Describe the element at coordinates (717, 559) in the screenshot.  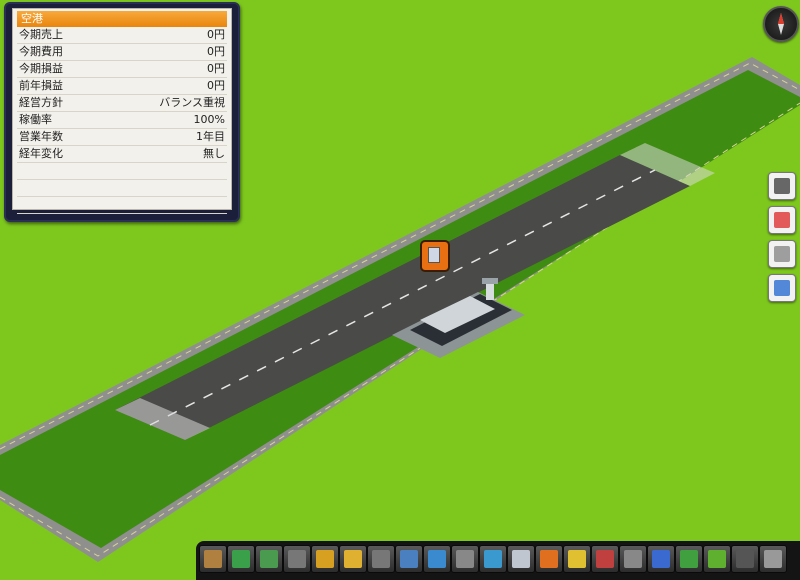
I see `bulldozer-icon` at that location.